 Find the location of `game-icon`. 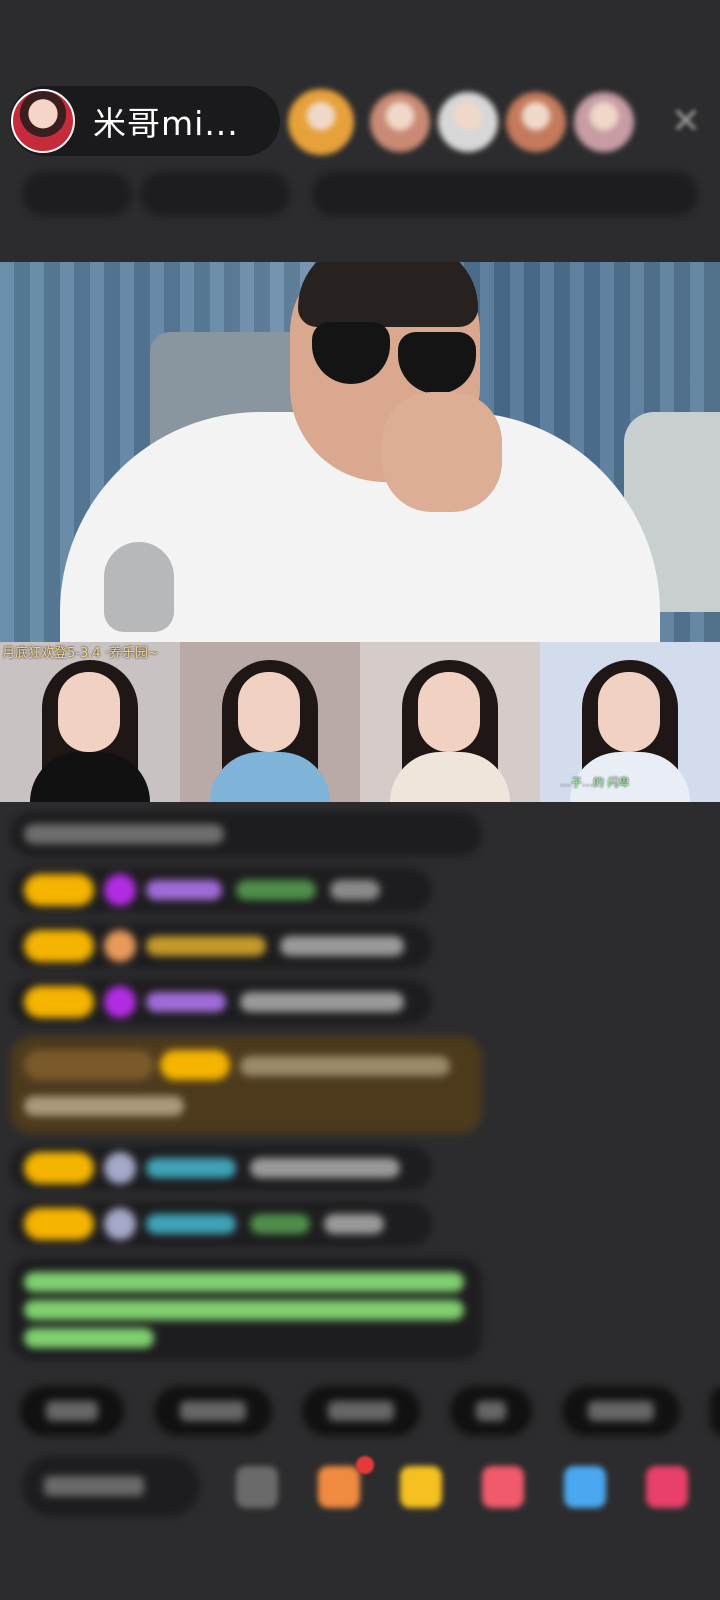

game-icon is located at coordinates (585, 1487).